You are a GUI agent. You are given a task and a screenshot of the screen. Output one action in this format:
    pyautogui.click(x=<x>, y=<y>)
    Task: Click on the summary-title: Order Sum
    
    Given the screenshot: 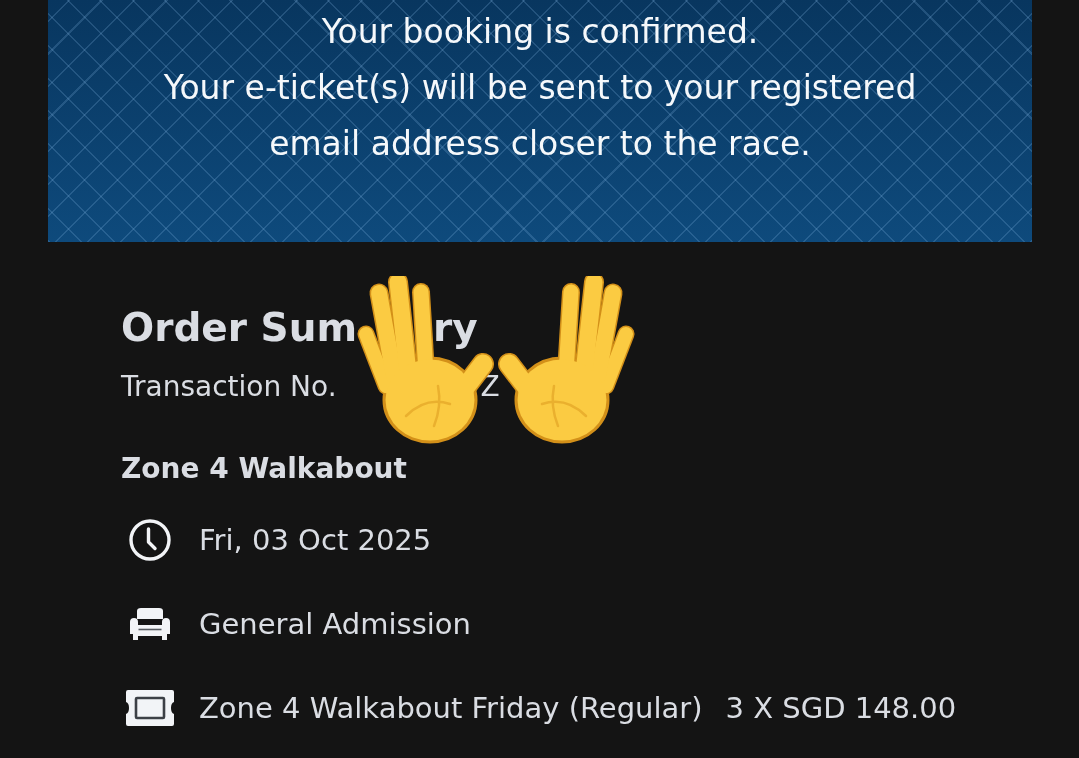 What is the action you would take?
    pyautogui.click(x=239, y=327)
    